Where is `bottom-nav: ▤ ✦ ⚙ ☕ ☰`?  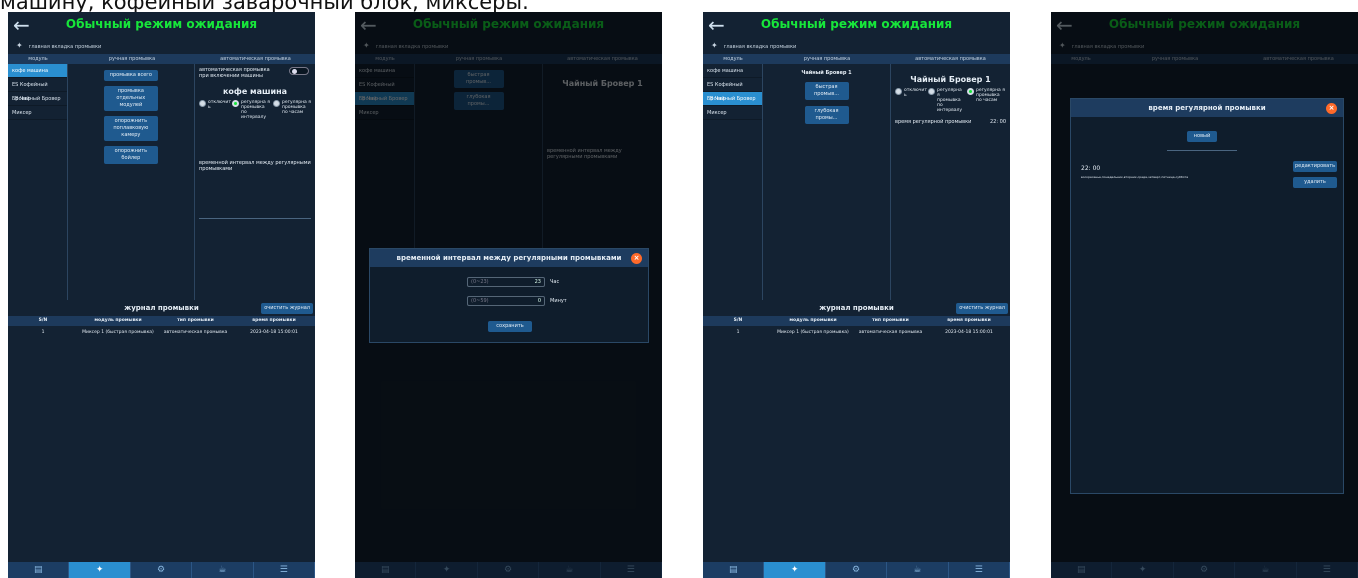
bottom-nav: ▤ ✦ ⚙ ☕ ☰ is located at coordinates (161, 570).